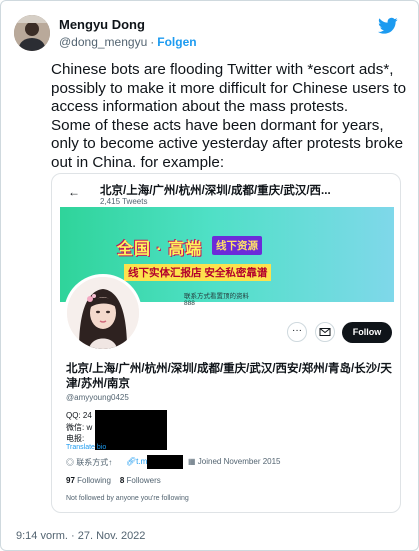  Describe the element at coordinates (113, 480) in the screenshot. I see `follow-stats: 97 Following 8 Followers` at that location.